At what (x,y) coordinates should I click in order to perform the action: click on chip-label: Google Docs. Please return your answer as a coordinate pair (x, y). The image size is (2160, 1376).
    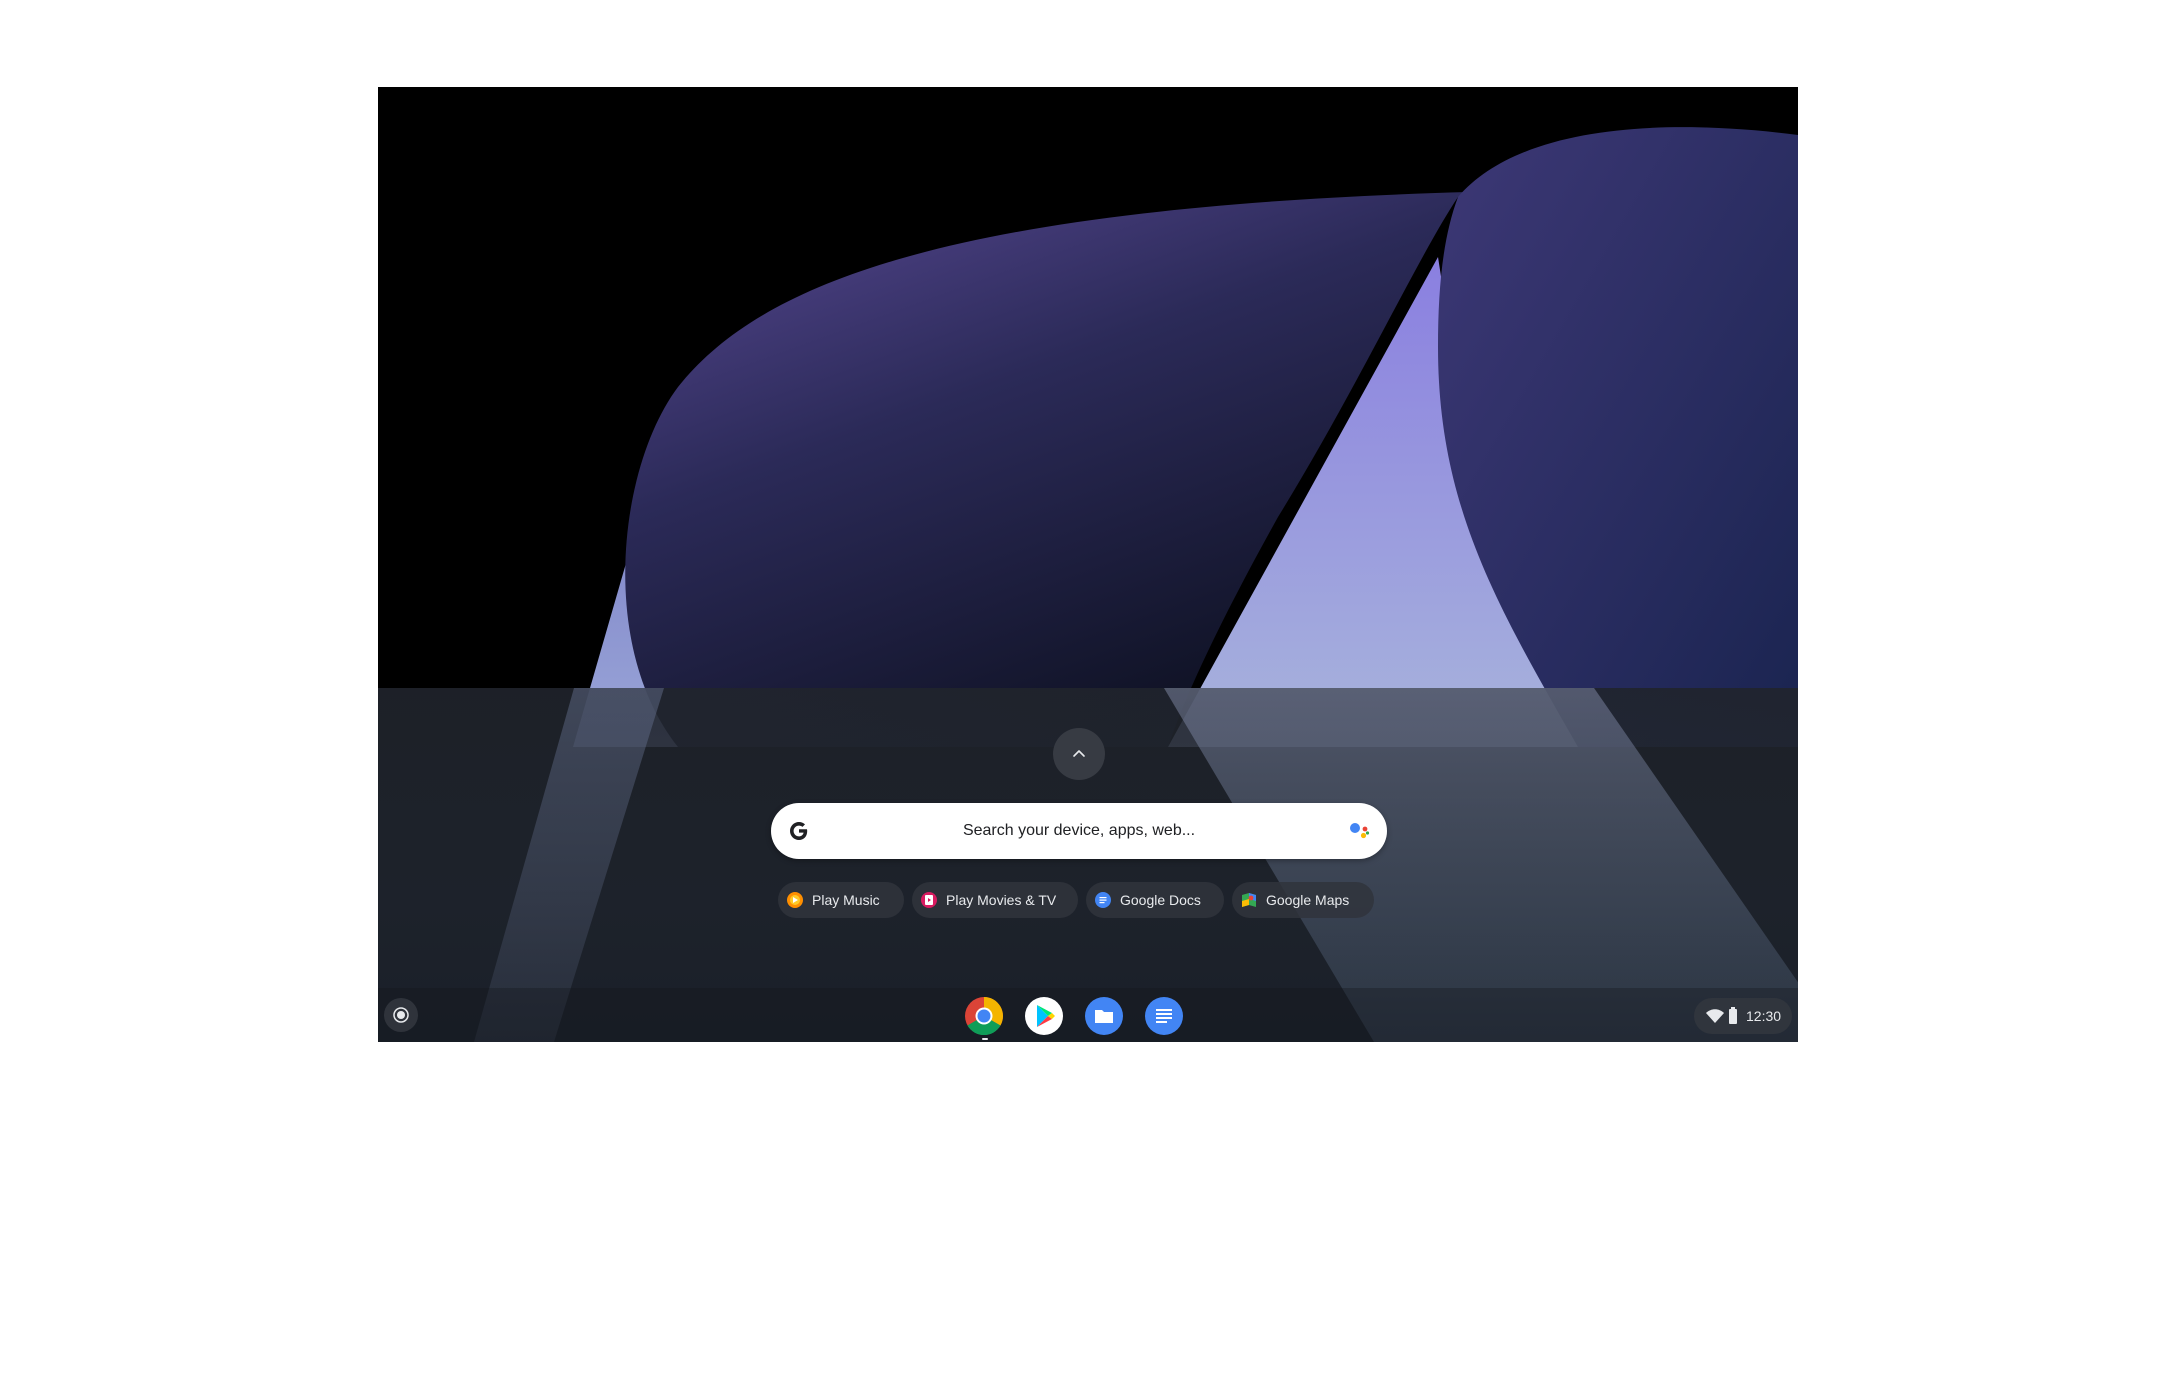
    Looking at the image, I should click on (1160, 900).